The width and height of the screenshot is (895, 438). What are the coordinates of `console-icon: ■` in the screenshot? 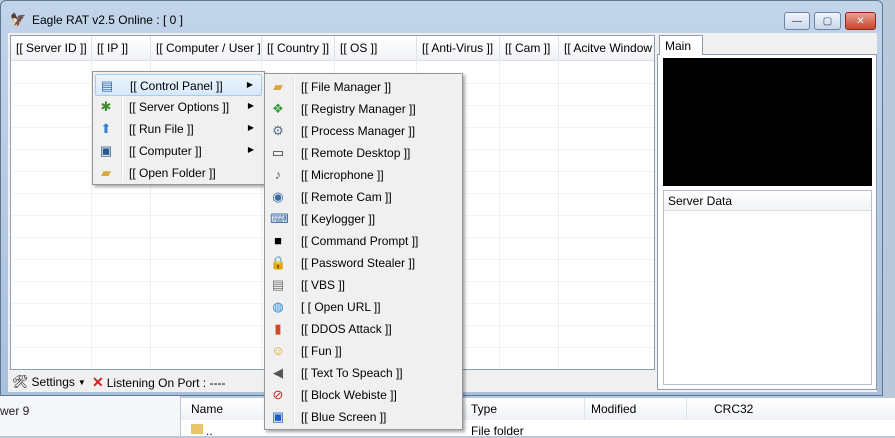 It's located at (278, 240).